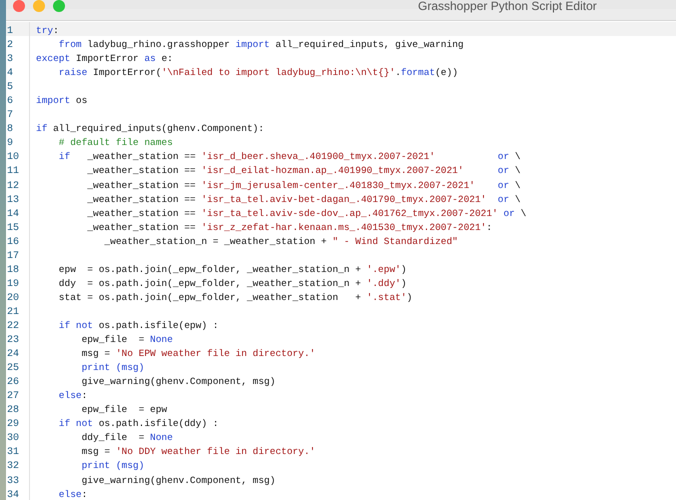 This screenshot has width=676, height=500. What do you see at coordinates (13, 158) in the screenshot?
I see `line-number: 10` at bounding box center [13, 158].